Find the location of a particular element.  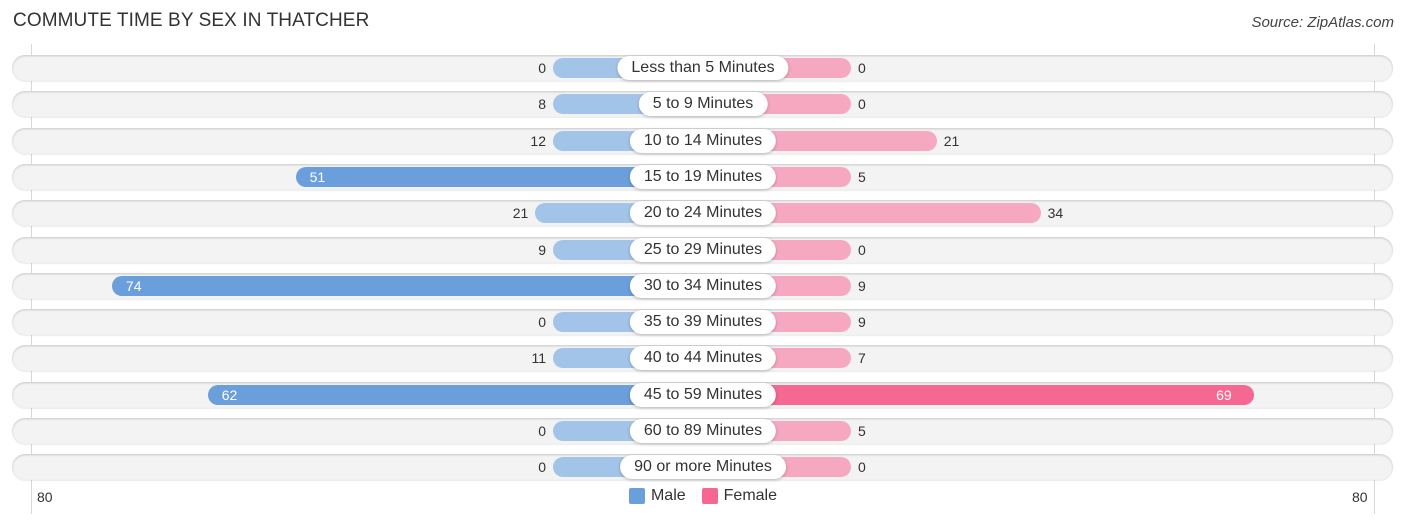

bar-female is located at coordinates (979, 394).